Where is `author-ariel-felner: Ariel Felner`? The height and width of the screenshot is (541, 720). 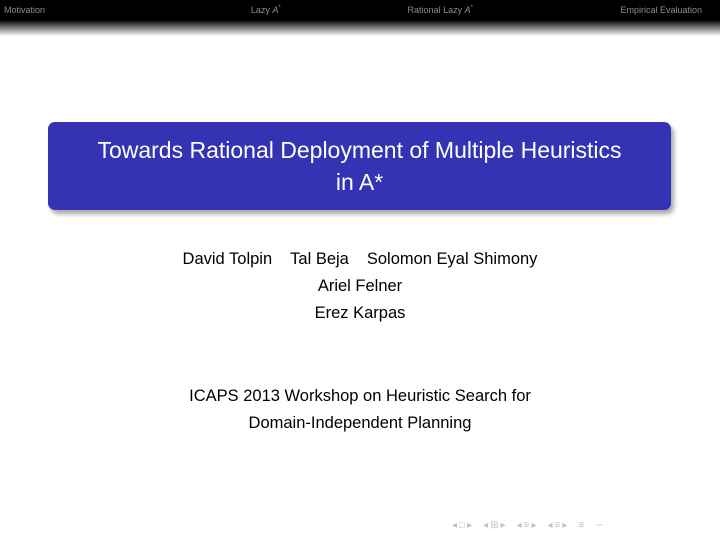 author-ariel-felner: Ariel Felner is located at coordinates (360, 286).